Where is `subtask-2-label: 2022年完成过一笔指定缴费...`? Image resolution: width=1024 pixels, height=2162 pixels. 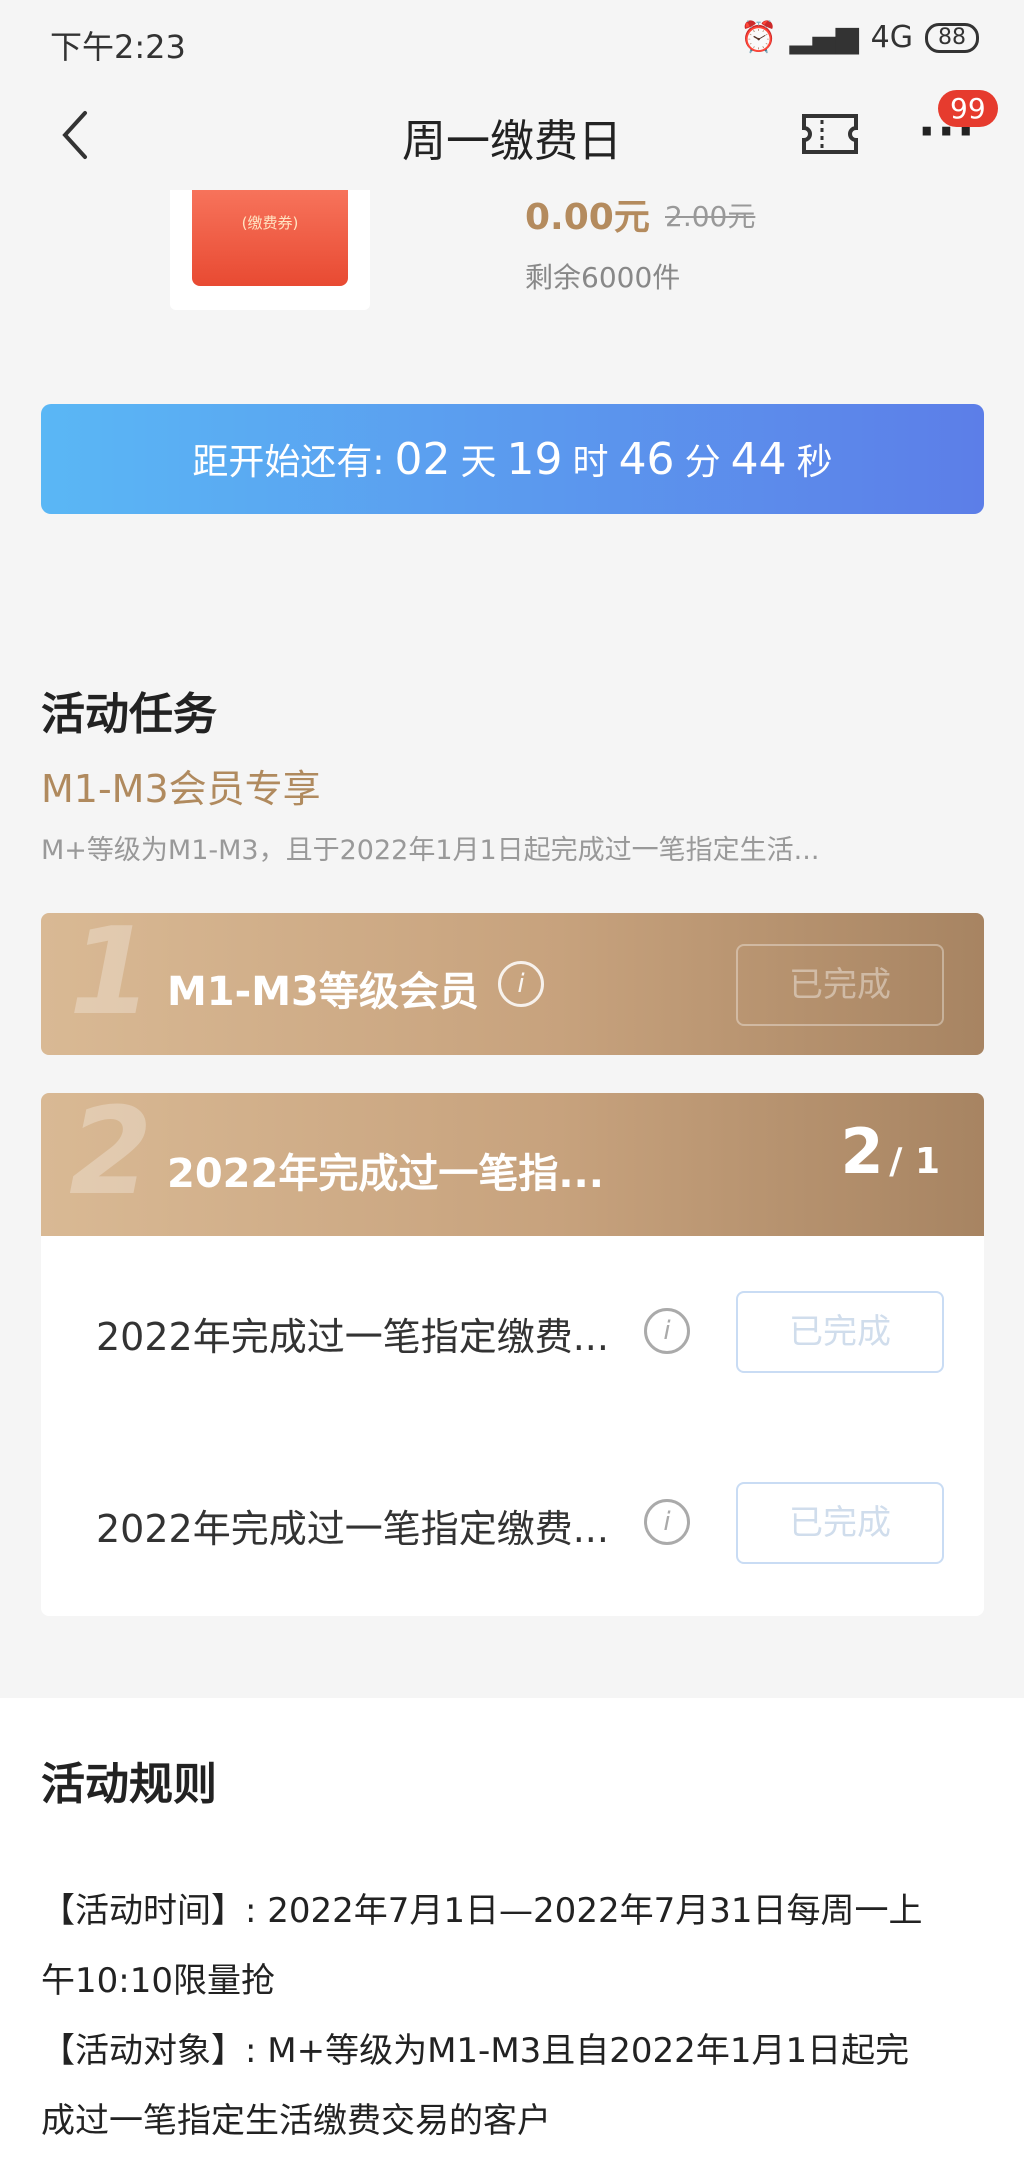 subtask-2-label: 2022年完成过一笔指定缴费... is located at coordinates (352, 1529).